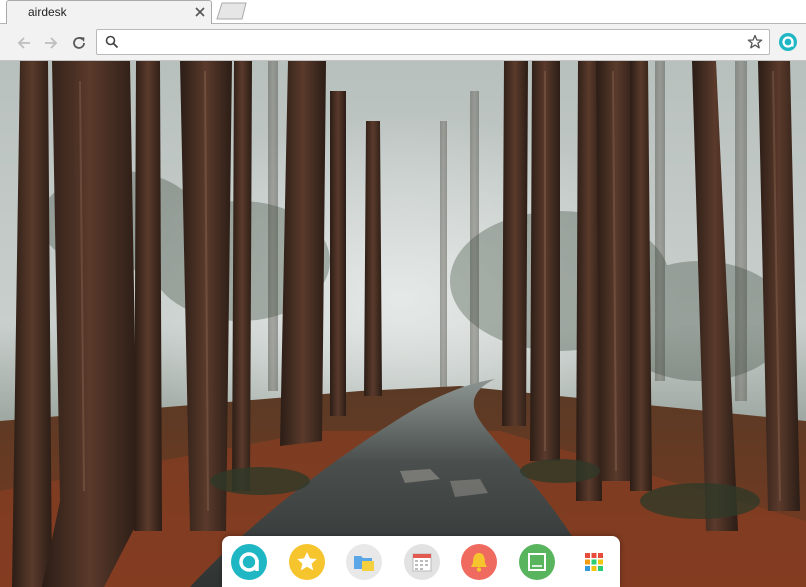 This screenshot has height=587, width=806. Describe the element at coordinates (755, 42) in the screenshot. I see `star-outline-icon` at that location.